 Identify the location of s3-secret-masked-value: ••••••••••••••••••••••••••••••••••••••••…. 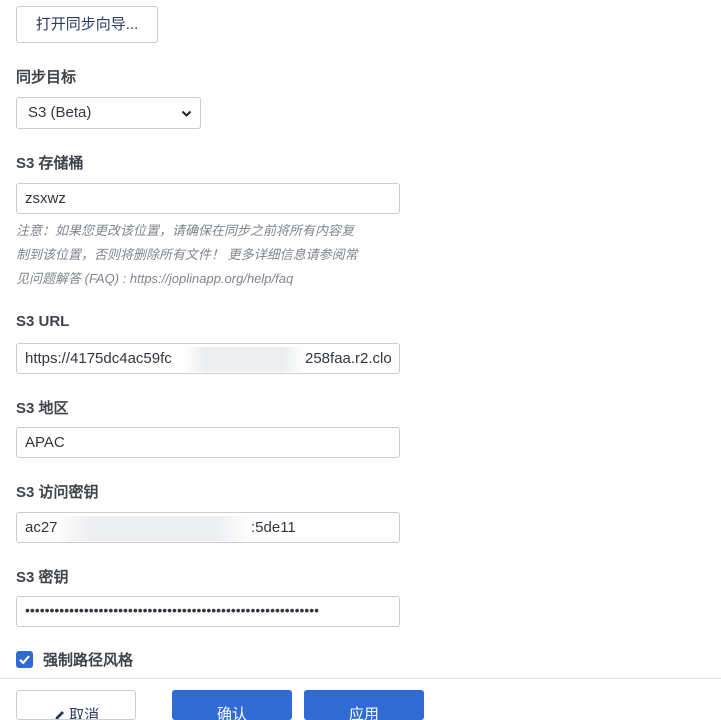
(172, 610).